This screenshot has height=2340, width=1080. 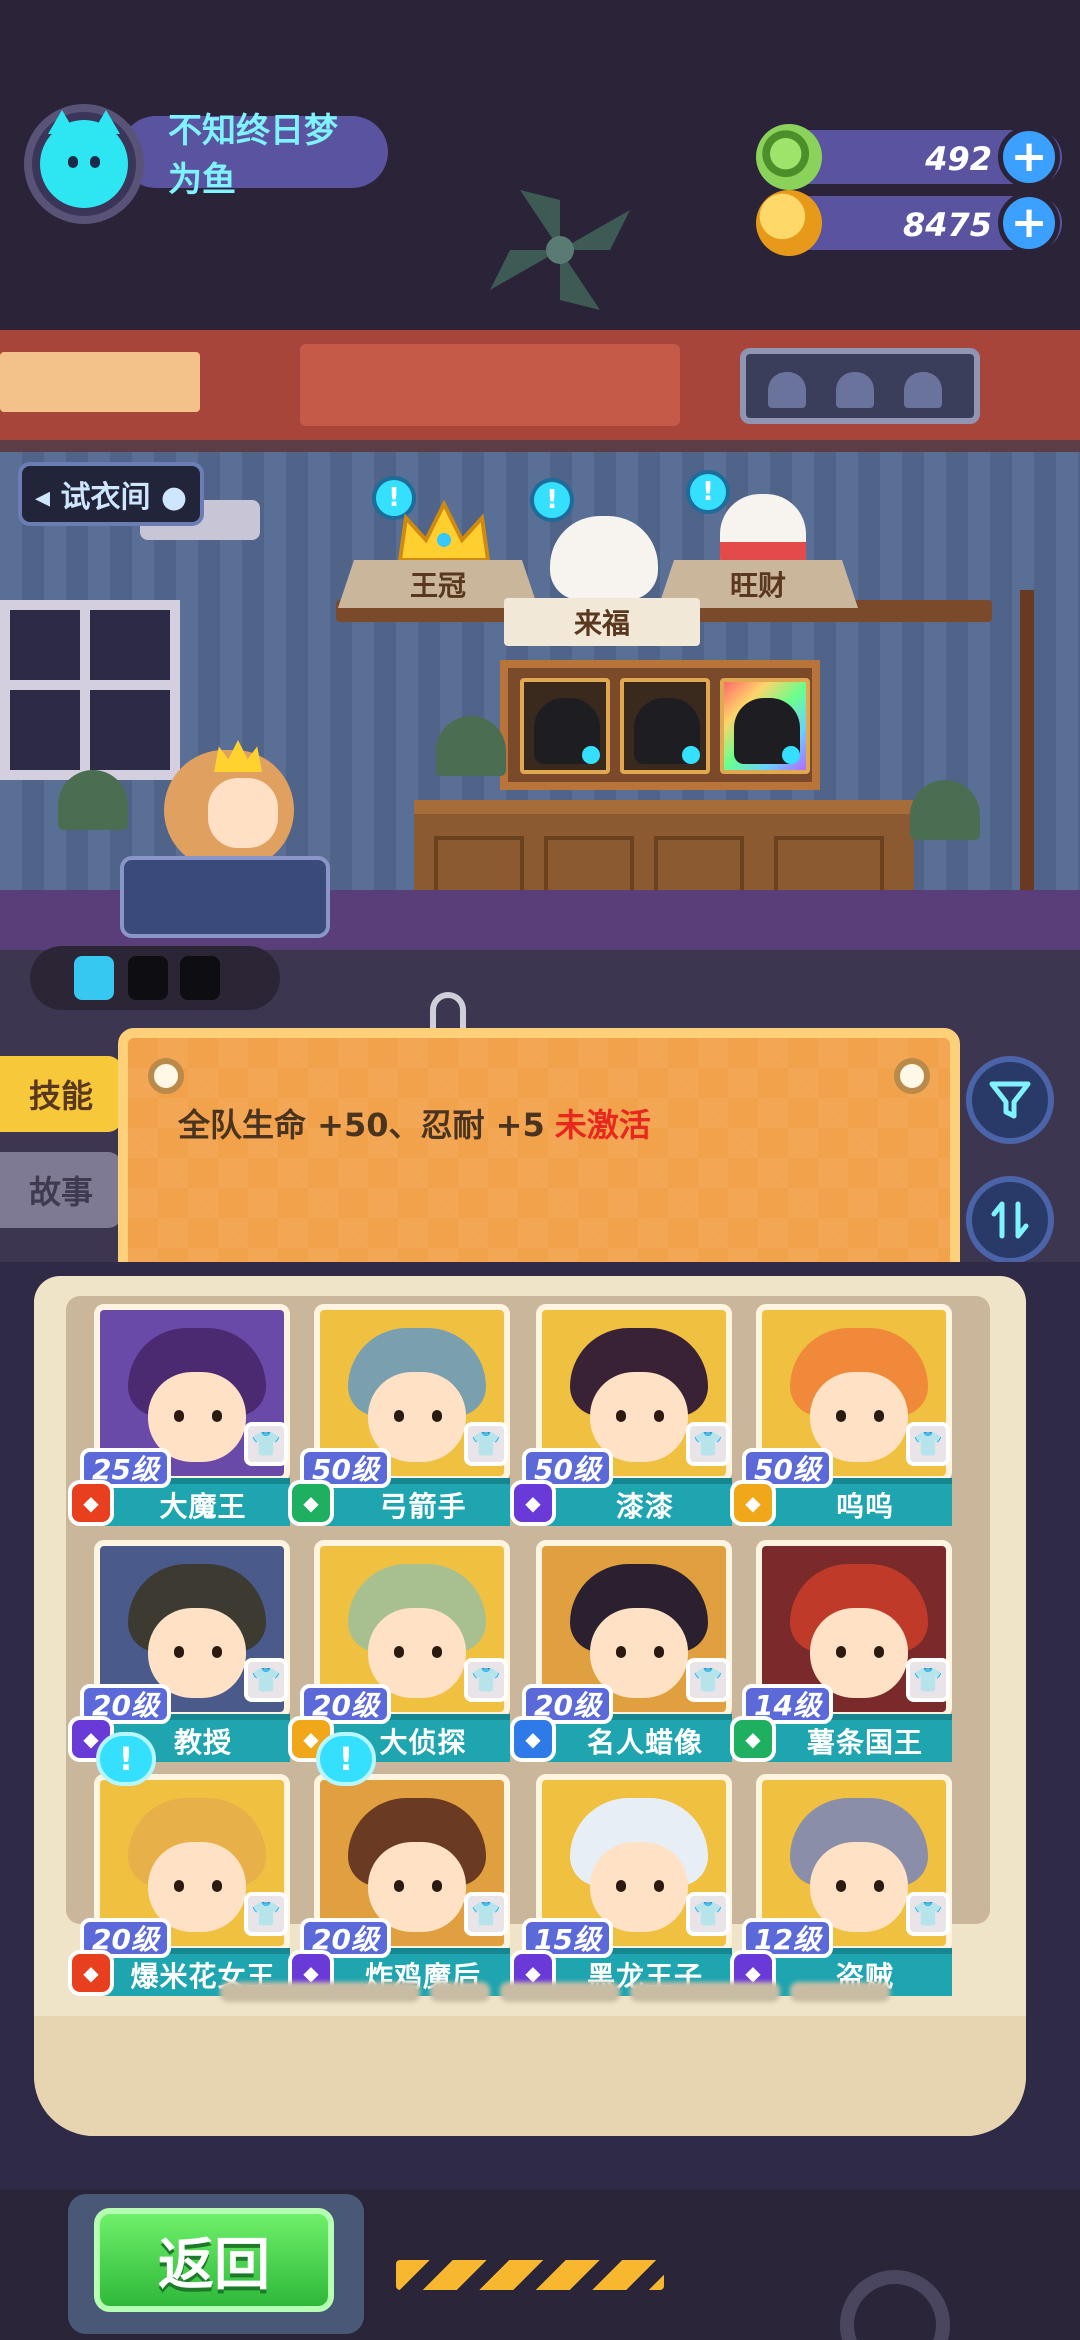 I want to click on player-avatar, so click(x=84, y=164).